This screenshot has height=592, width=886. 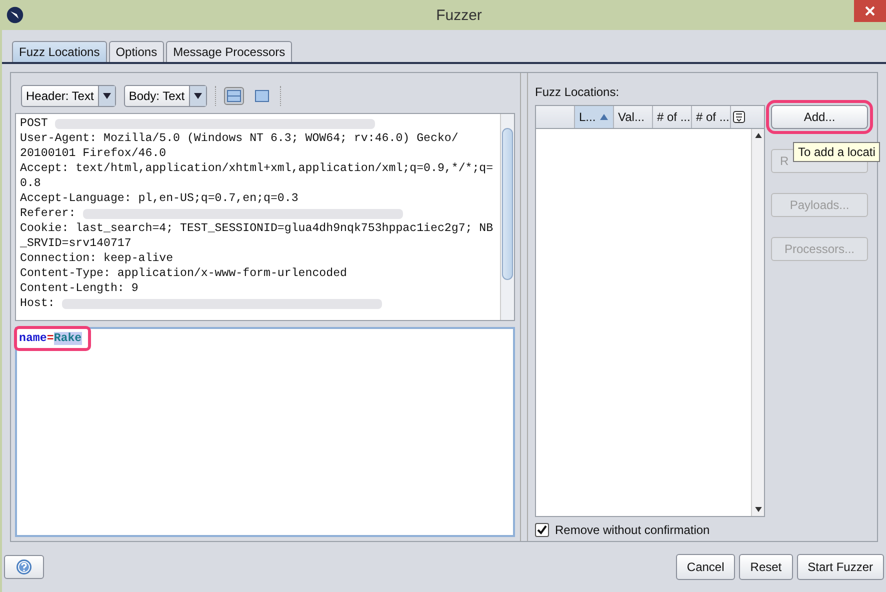 What do you see at coordinates (79, 288) in the screenshot?
I see `header-line: Content-Length: 9` at bounding box center [79, 288].